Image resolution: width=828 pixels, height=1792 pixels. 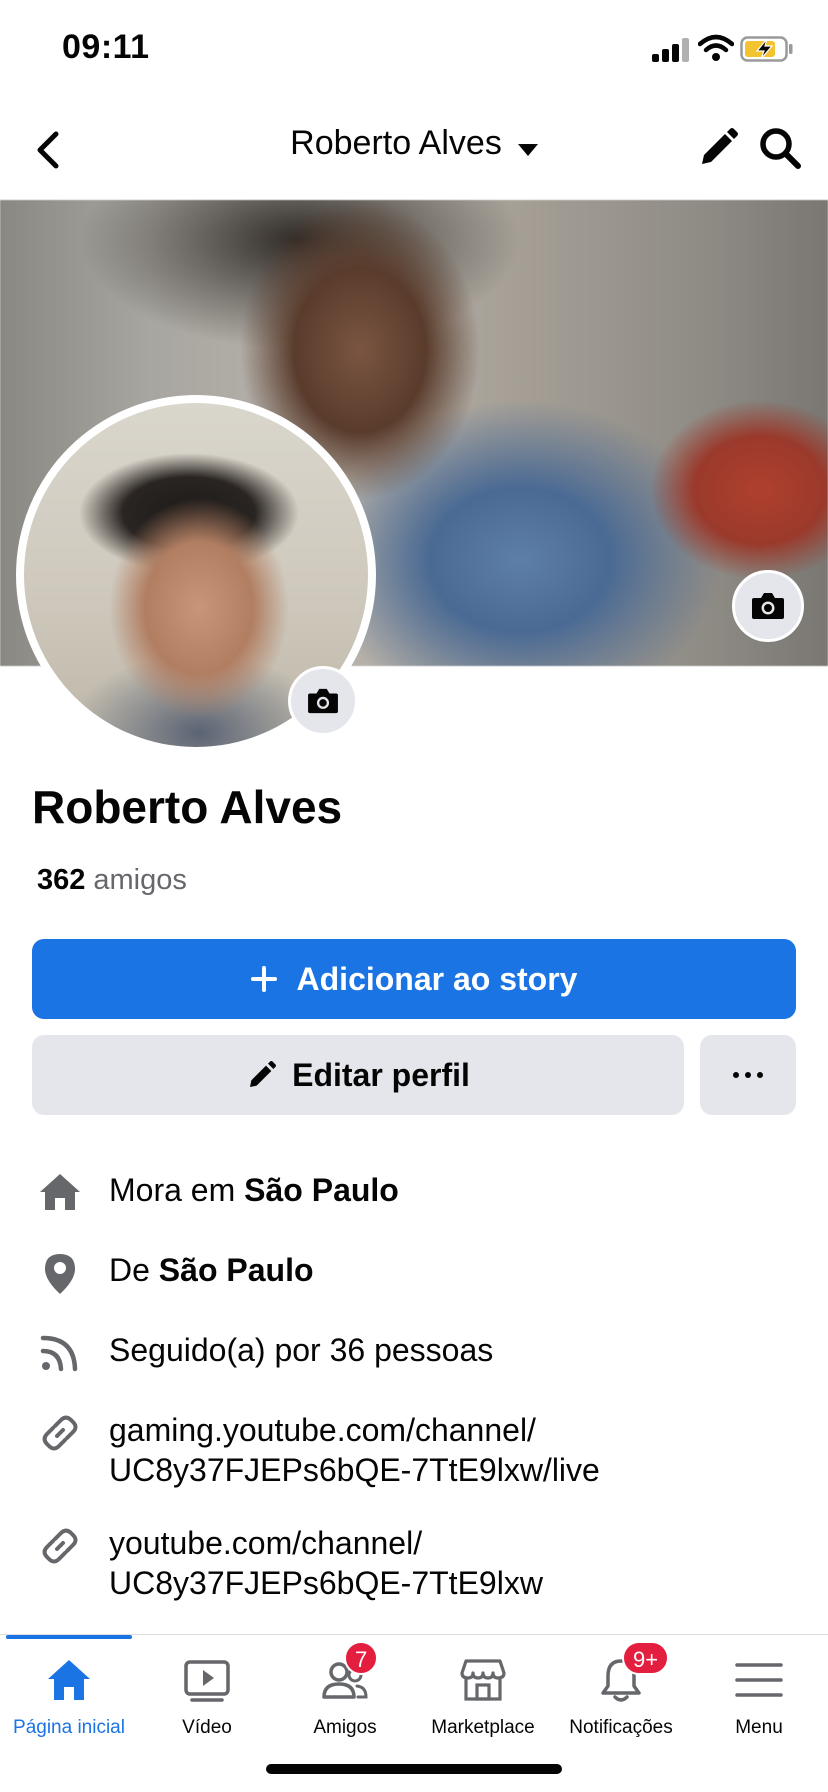 What do you see at coordinates (354, 1470) in the screenshot?
I see `link-1-line-2: UC8y37FJEPs6bQE-7TtE9lxw/live` at bounding box center [354, 1470].